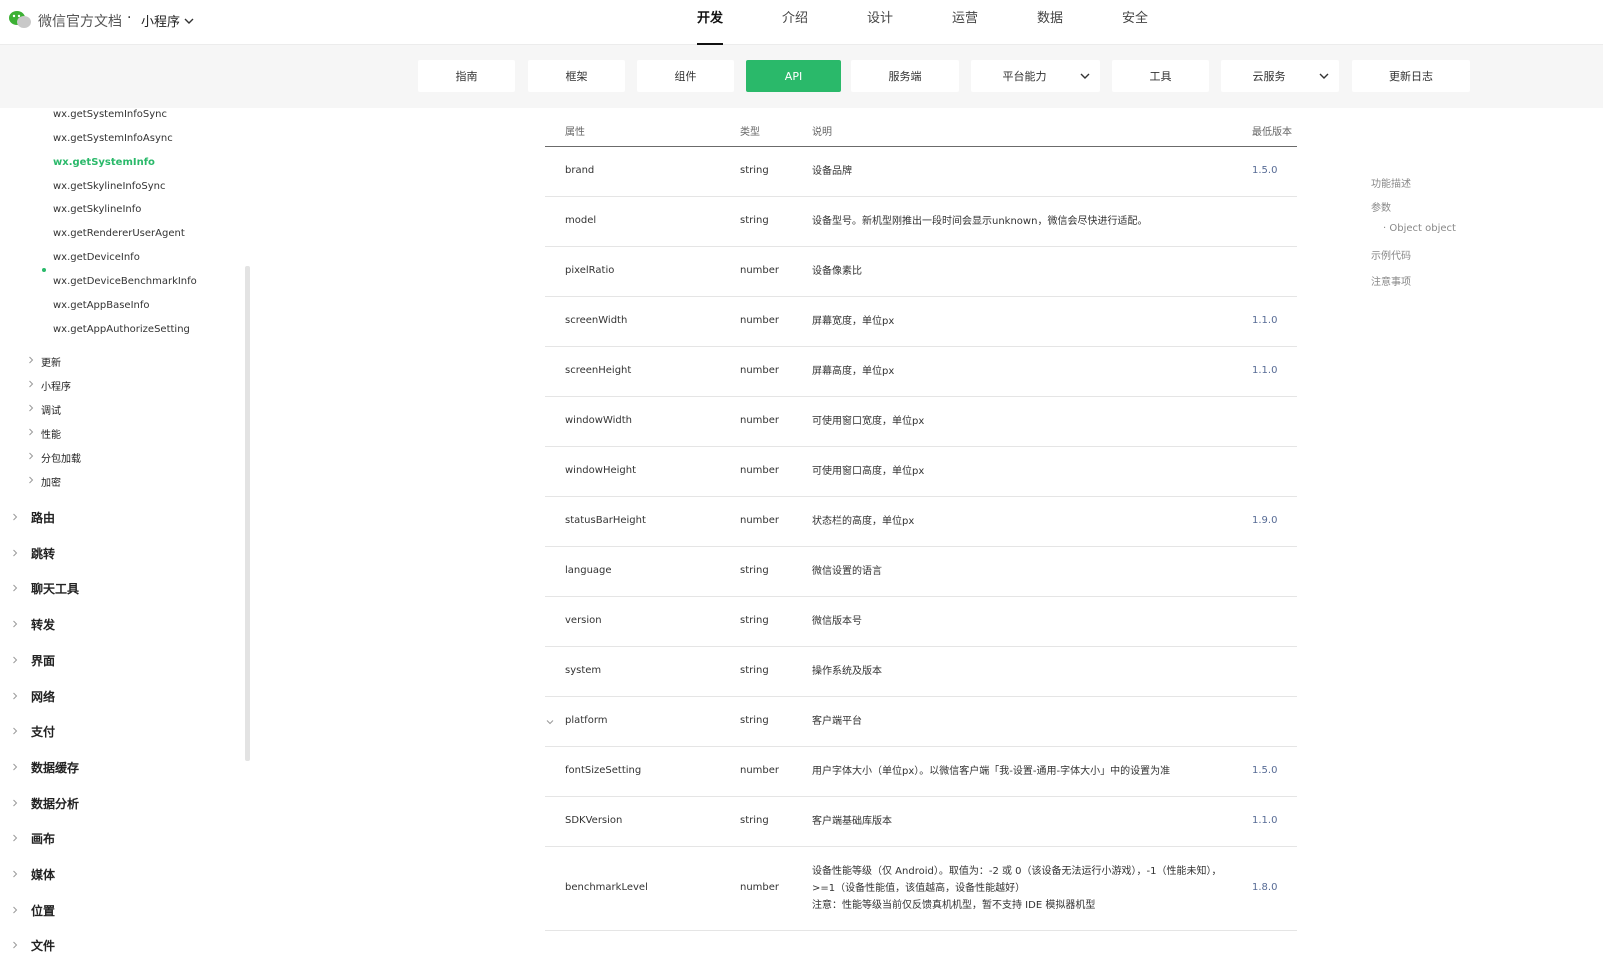 Image resolution: width=1603 pixels, height=969 pixels. I want to click on toc-item: 注意事项, so click(1391, 280).